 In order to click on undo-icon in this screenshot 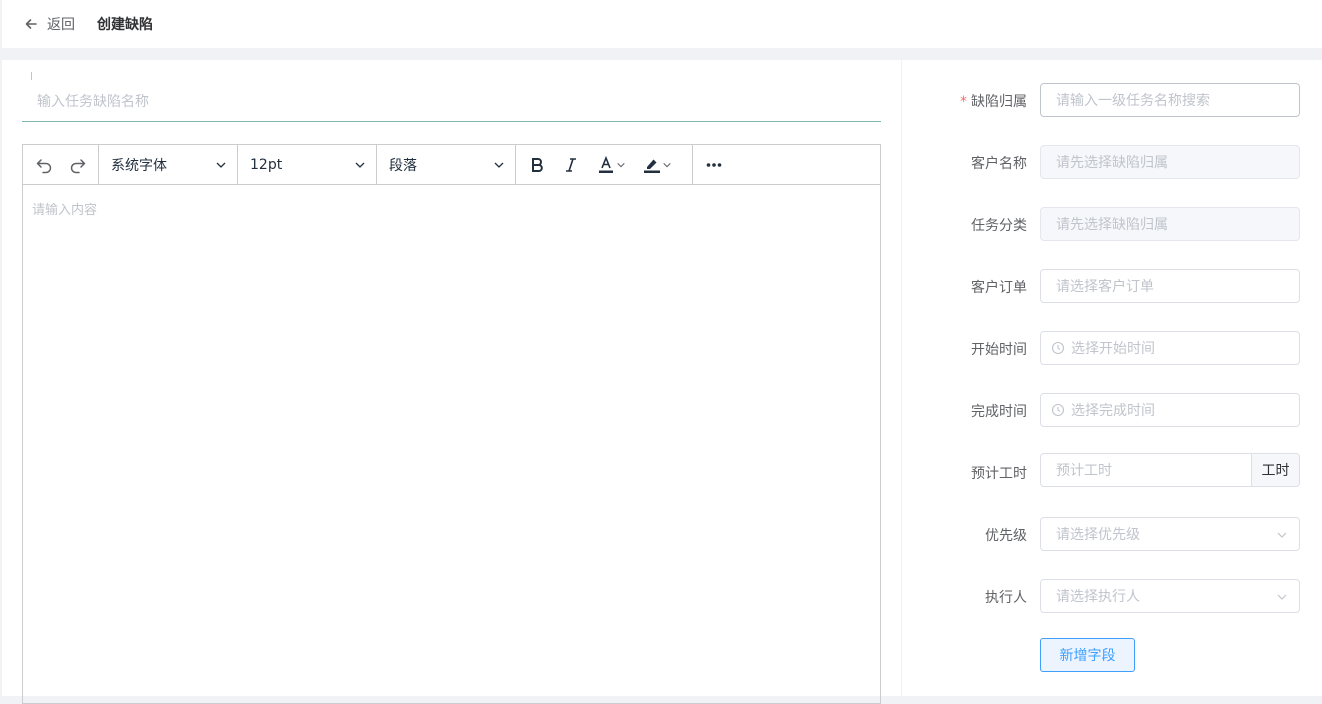, I will do `click(43, 165)`.